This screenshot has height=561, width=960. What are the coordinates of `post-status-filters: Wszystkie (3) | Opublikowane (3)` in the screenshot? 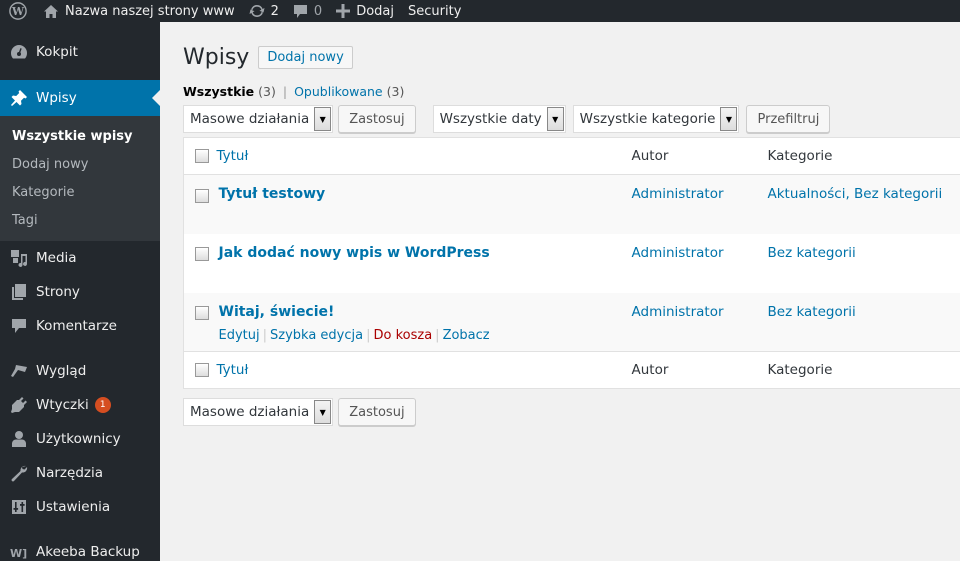 It's located at (571, 91).